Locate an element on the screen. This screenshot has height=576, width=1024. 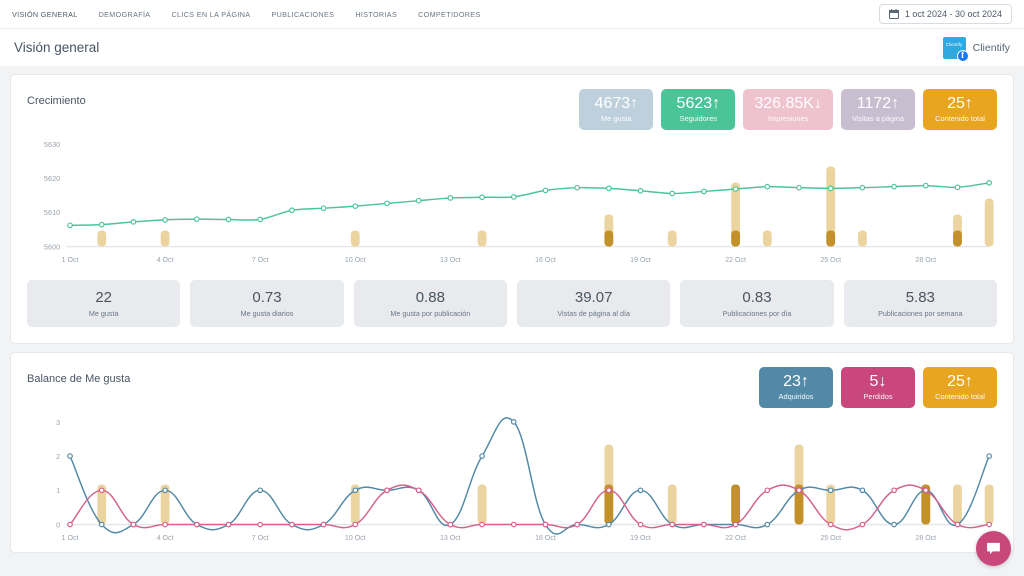
nav-item-clics-en-la-pagina: CLICS EN LA PÁGINA is located at coordinates (210, 14).